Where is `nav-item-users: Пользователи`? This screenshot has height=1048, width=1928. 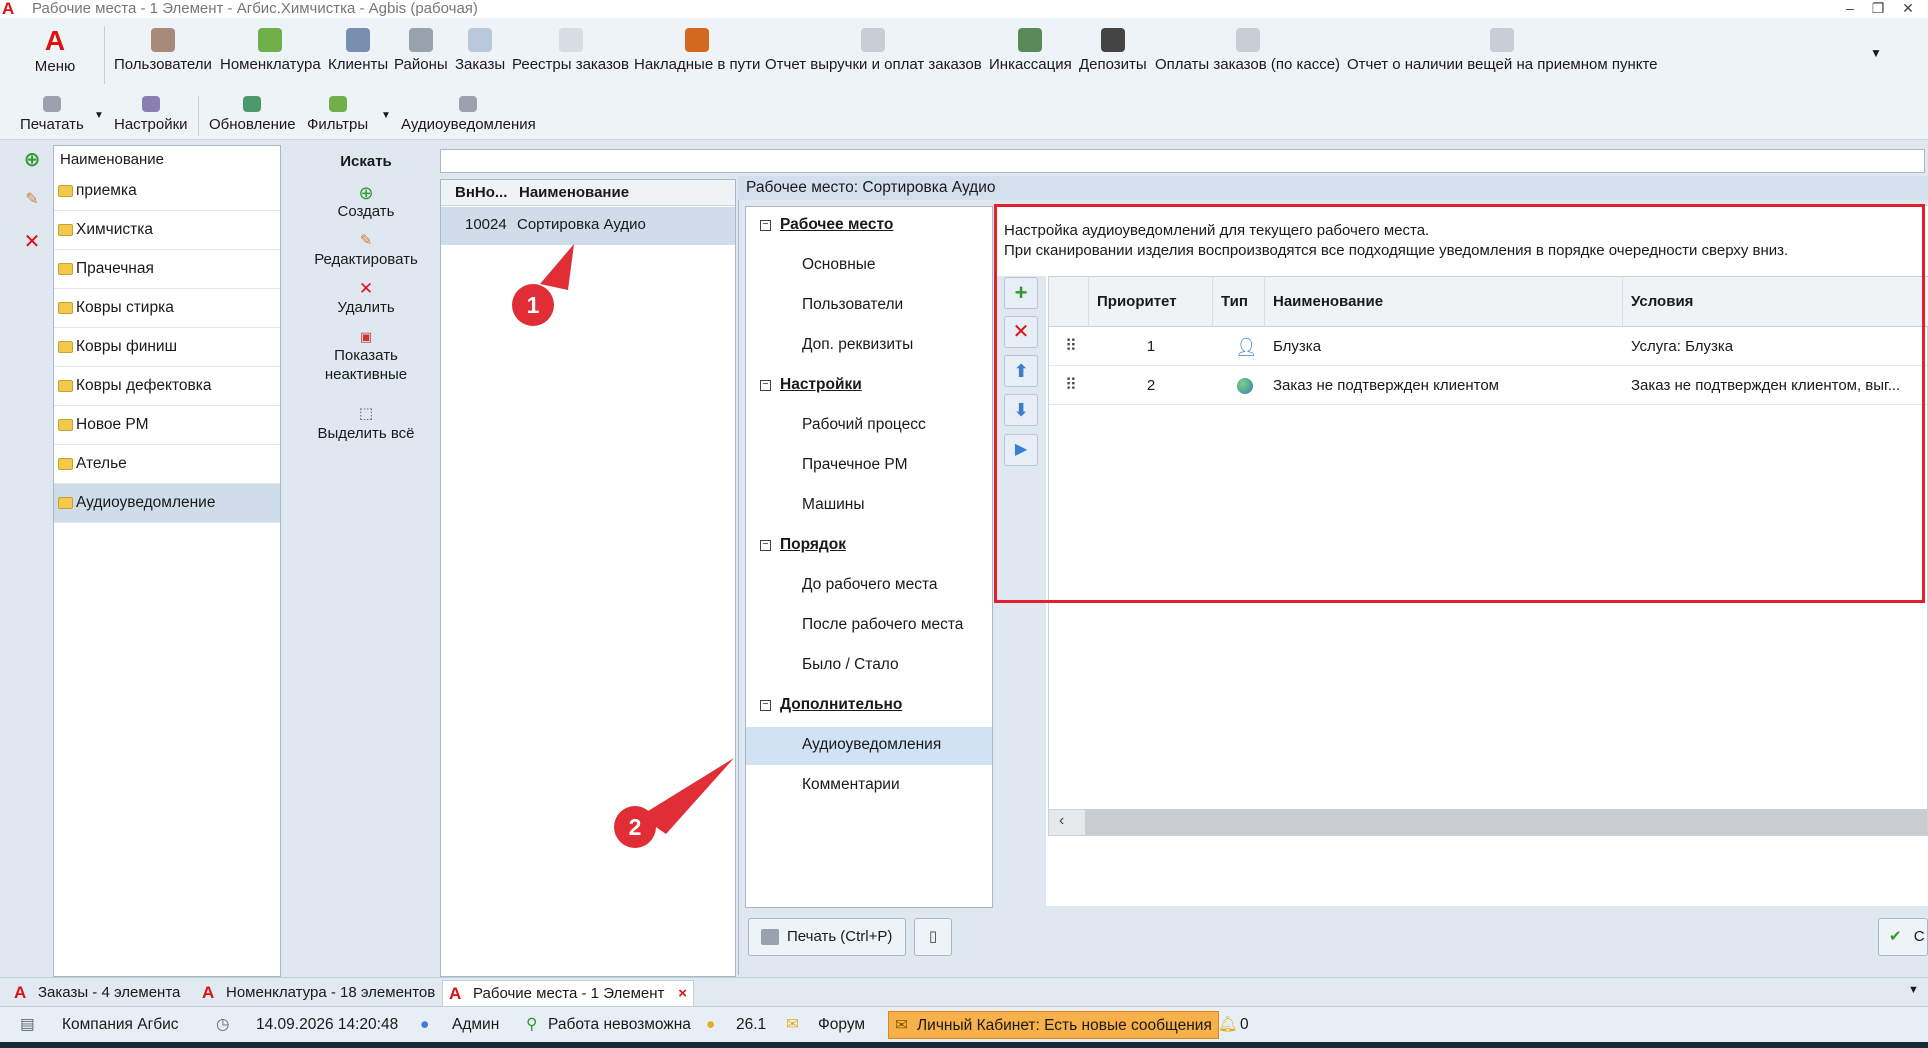
nav-item-users: Пользователи is located at coordinates (852, 305).